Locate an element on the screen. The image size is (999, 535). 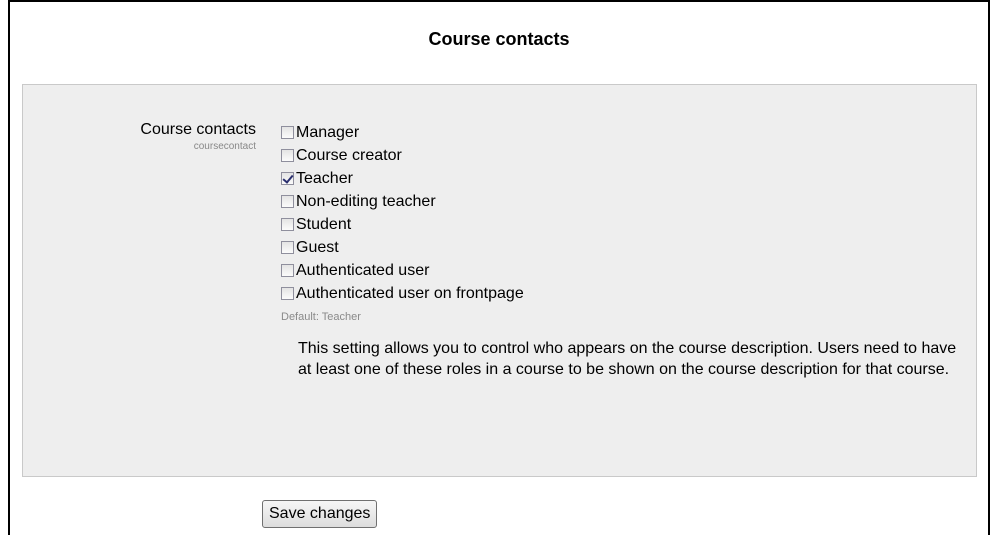
checkbox-non-editing-teacher is located at coordinates (287, 201).